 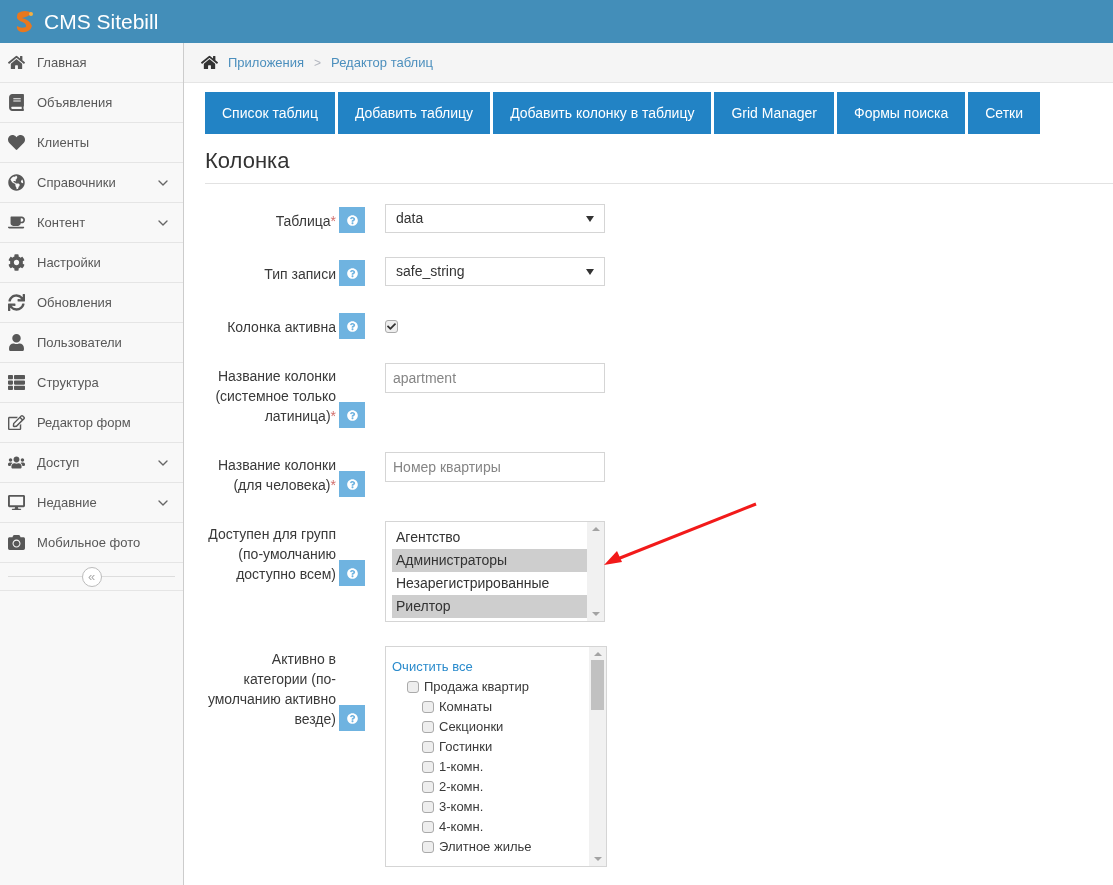 I want to click on category-label: Комнаты, so click(x=466, y=707).